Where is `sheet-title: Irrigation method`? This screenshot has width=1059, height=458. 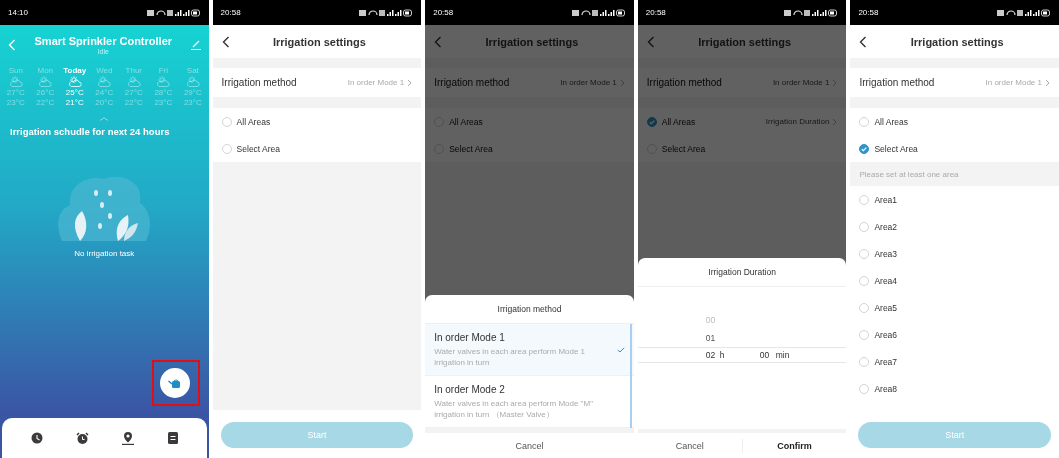 sheet-title: Irrigation method is located at coordinates (529, 309).